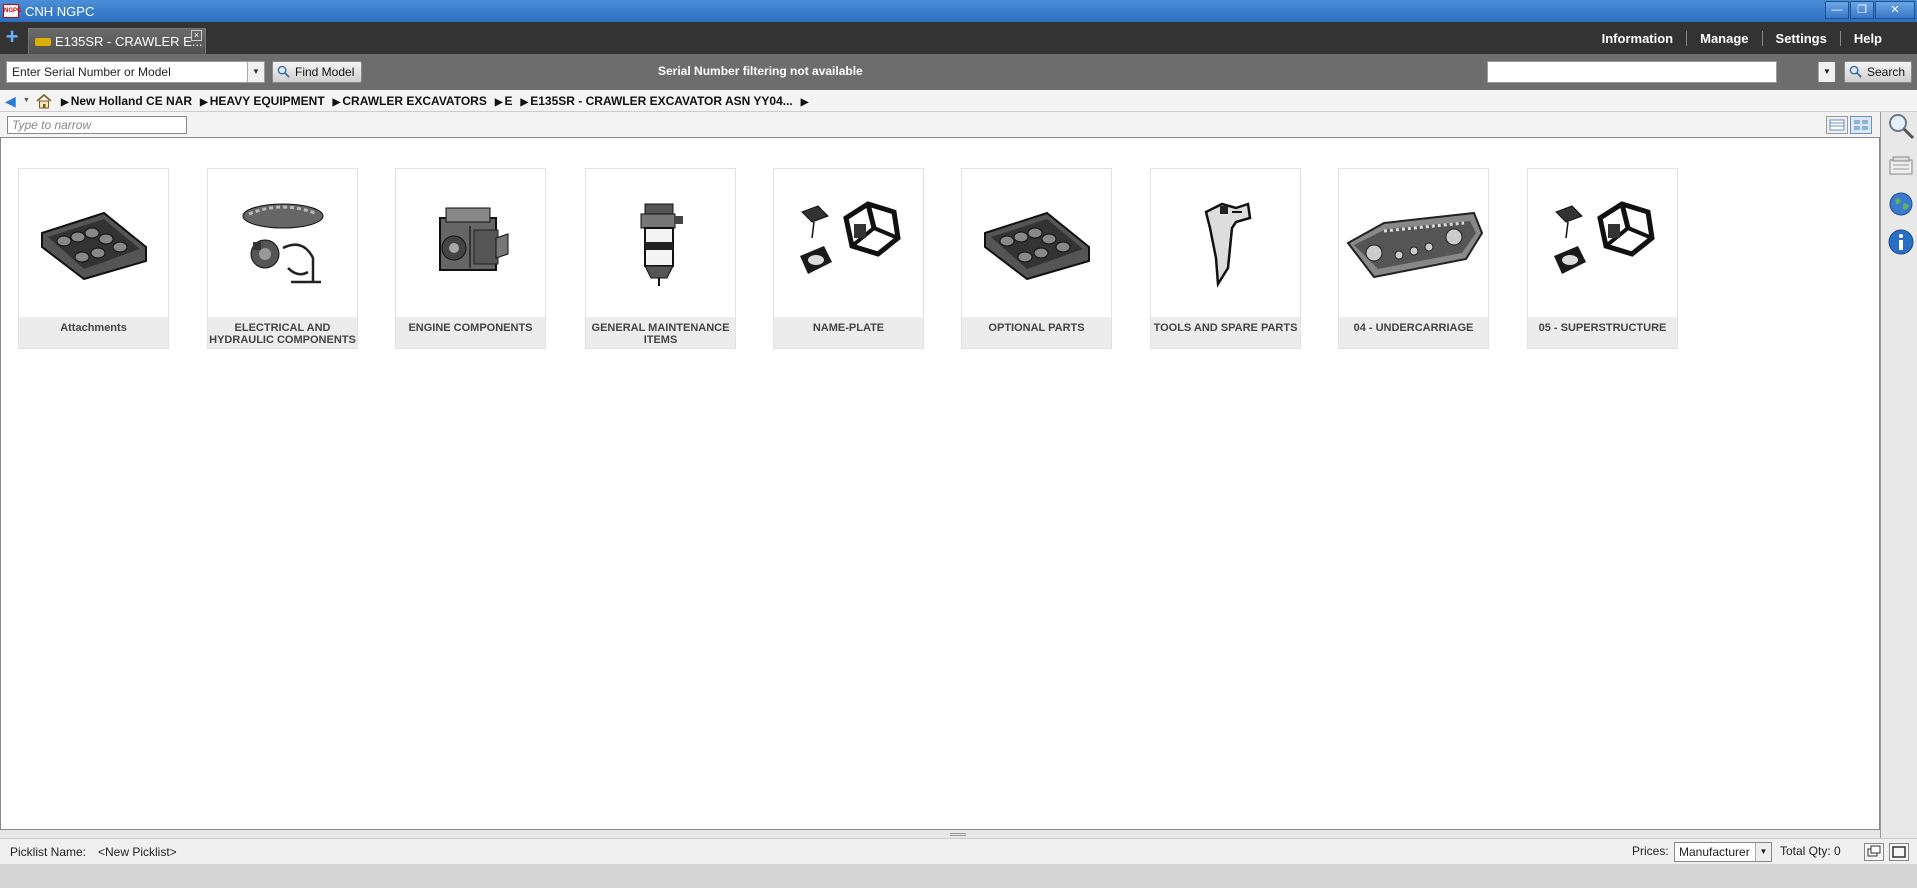 Image resolution: width=1917 pixels, height=888 pixels. I want to click on picklist-name-label: Picklist Name:, so click(48, 852).